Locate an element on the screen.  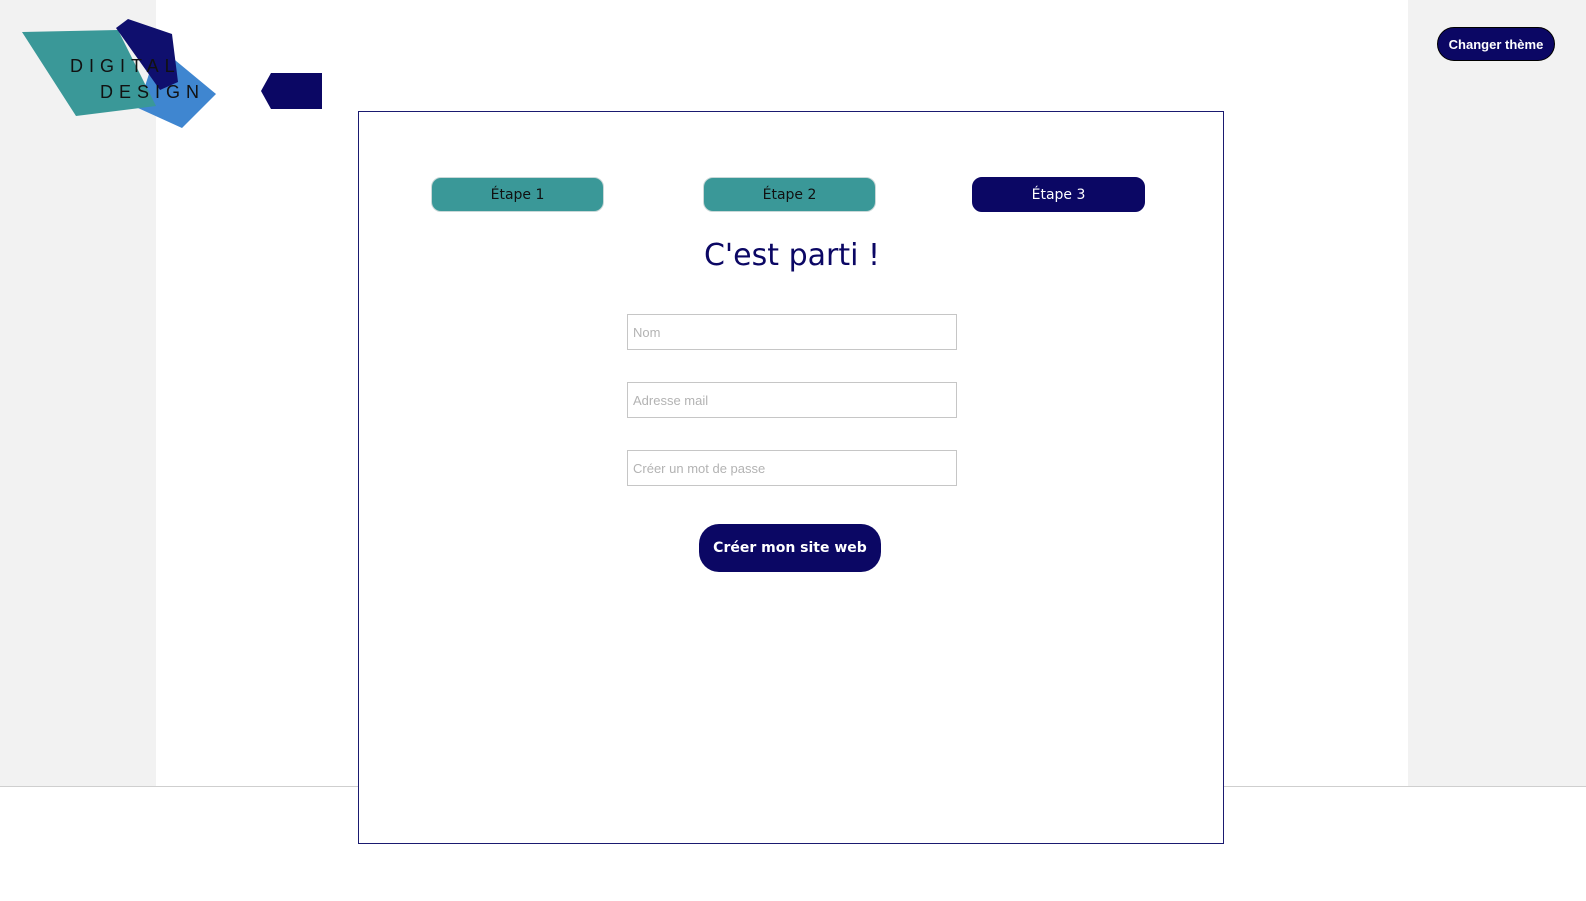
right-gutter is located at coordinates (1497, 393).